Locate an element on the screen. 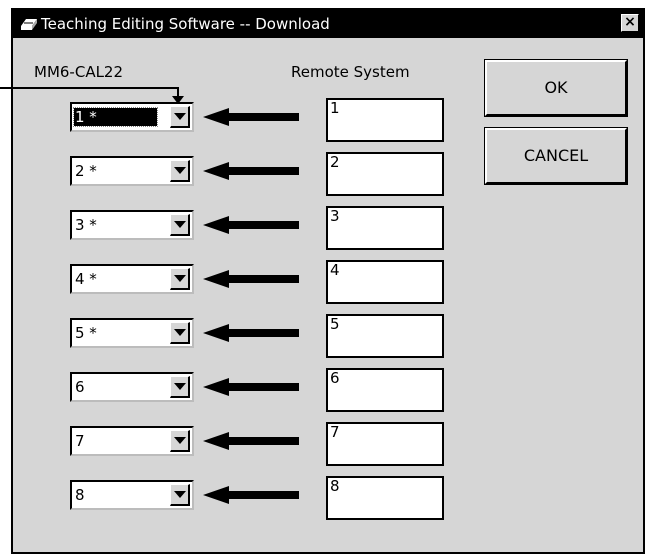 This screenshot has height=556, width=647. remote-value: 8 is located at coordinates (335, 486).